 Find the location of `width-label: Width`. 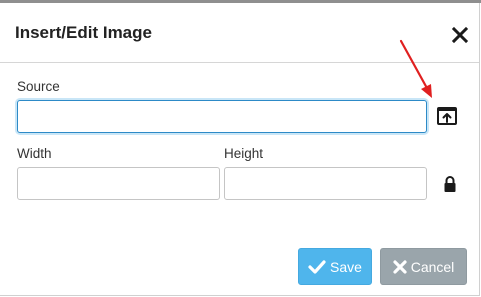

width-label: Width is located at coordinates (34, 153).